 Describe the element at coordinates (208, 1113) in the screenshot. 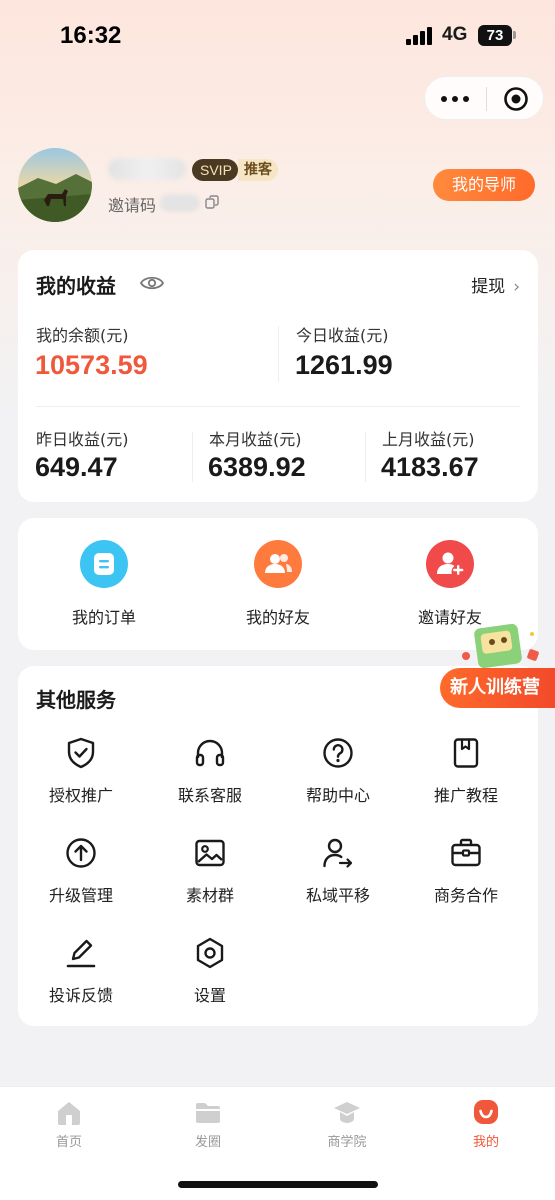

I see `folder-icon` at that location.